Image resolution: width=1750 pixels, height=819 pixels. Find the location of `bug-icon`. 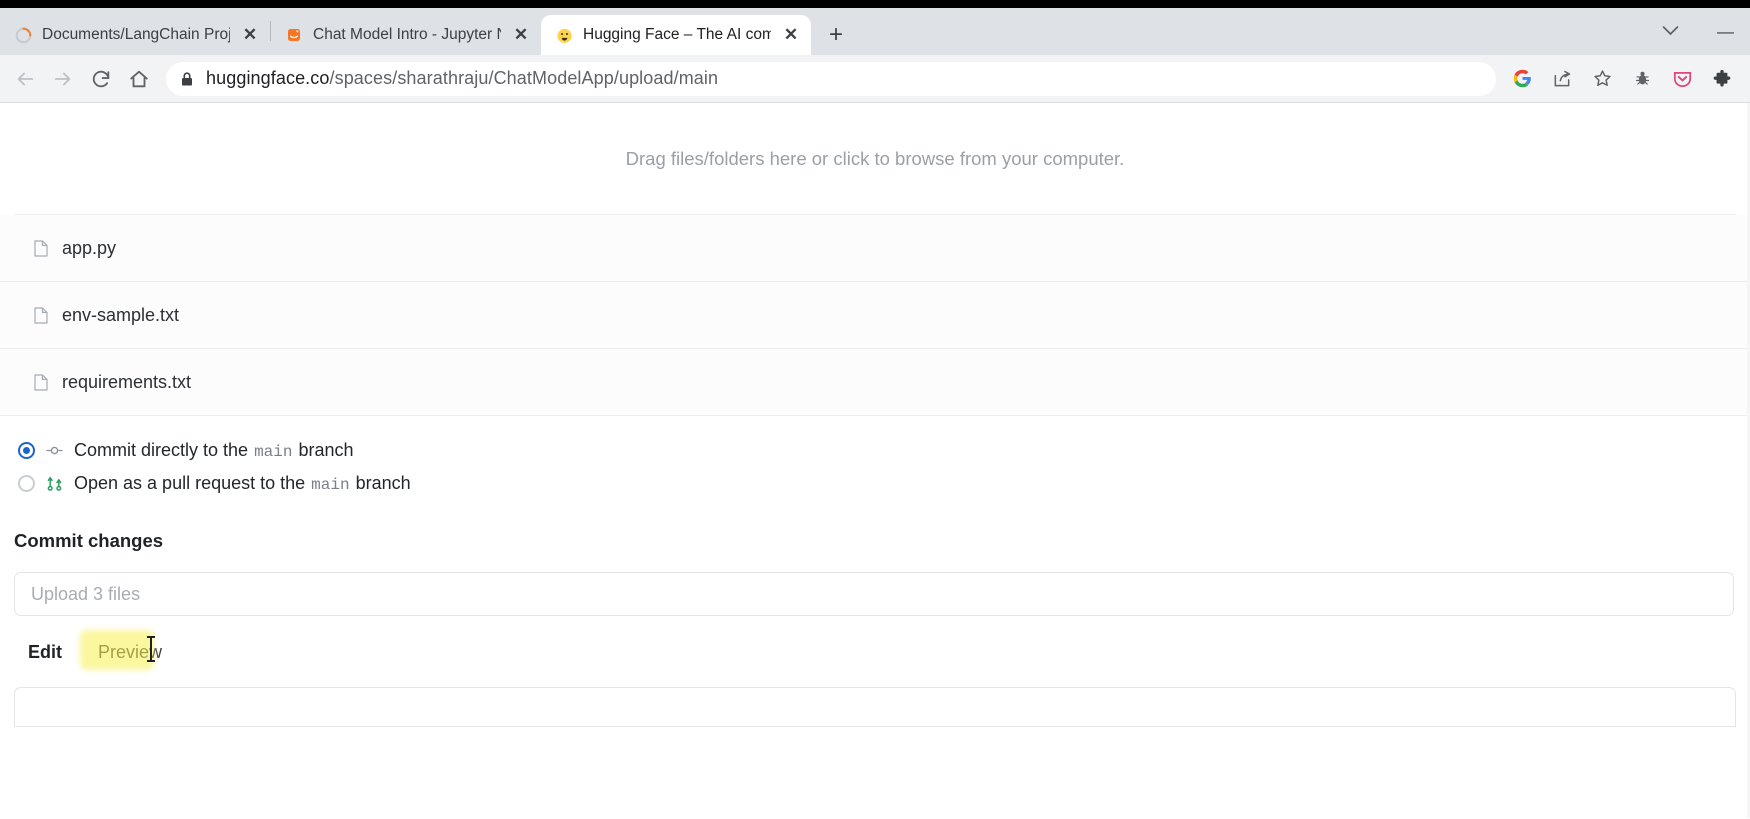

bug-icon is located at coordinates (1642, 79).